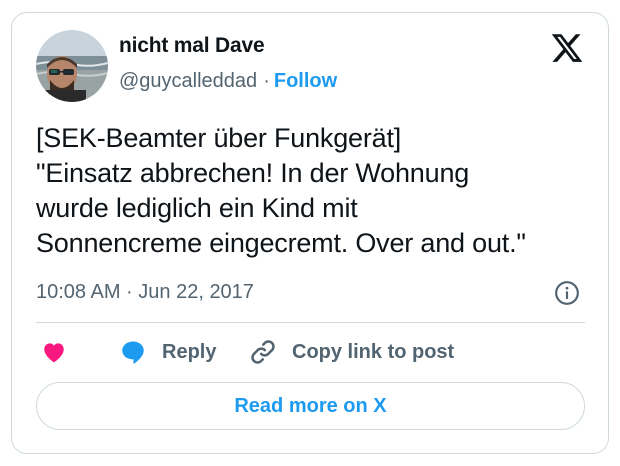  I want to click on author-handle-row: @guycalleddad · Follow, so click(228, 81).